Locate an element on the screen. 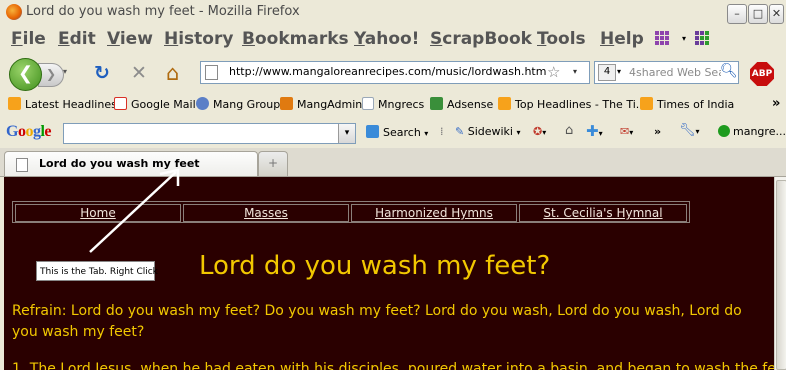  new-tab-button: + is located at coordinates (273, 163).